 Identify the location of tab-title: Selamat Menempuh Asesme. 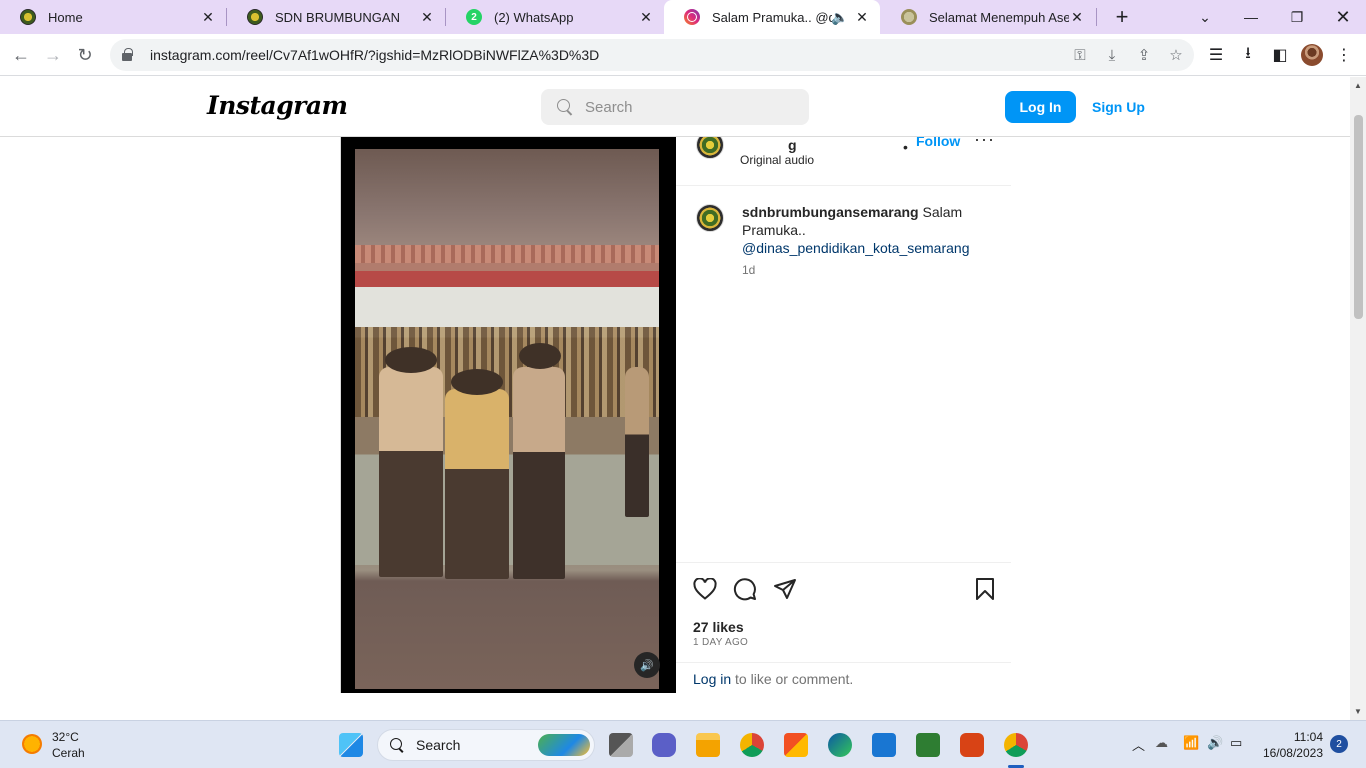
(999, 17).